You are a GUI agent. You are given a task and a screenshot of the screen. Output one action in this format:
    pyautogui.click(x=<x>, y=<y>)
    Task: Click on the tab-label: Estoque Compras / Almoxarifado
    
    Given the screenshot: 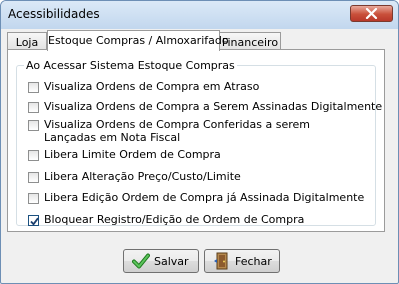 What is the action you would take?
    pyautogui.click(x=138, y=40)
    